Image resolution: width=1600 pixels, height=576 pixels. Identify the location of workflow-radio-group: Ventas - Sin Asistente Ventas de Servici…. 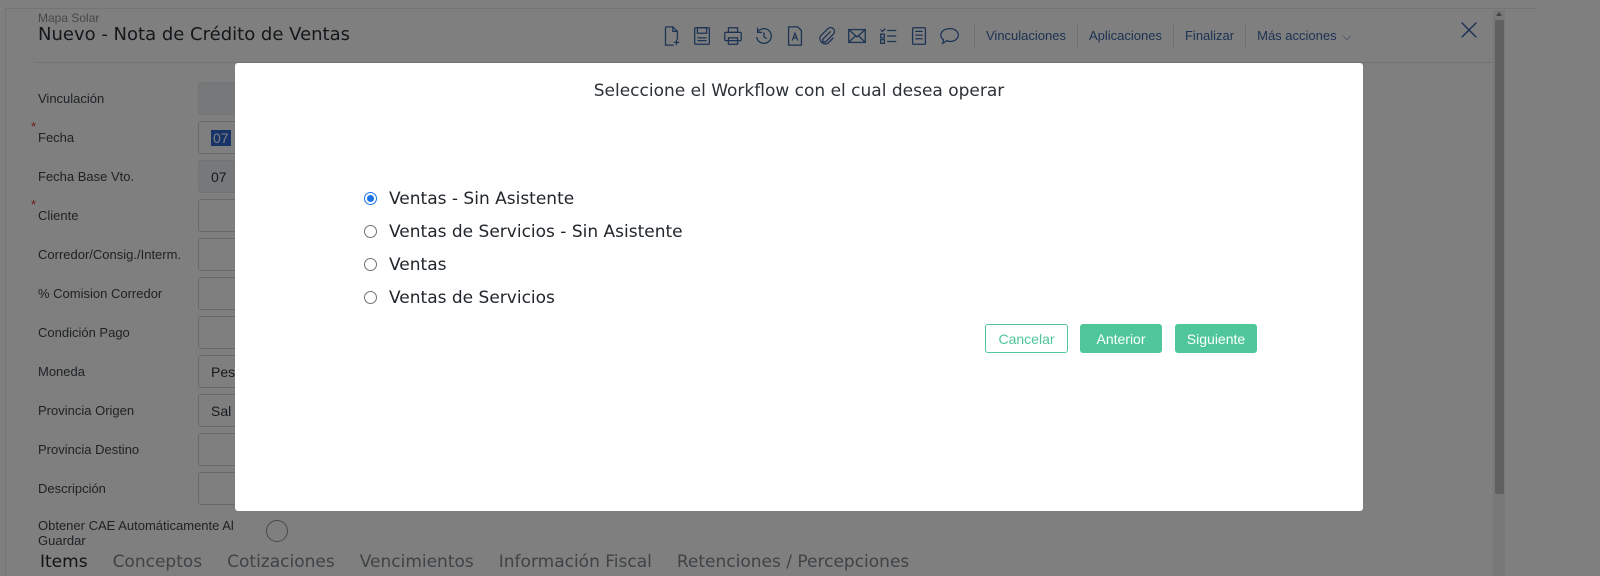
(523, 248).